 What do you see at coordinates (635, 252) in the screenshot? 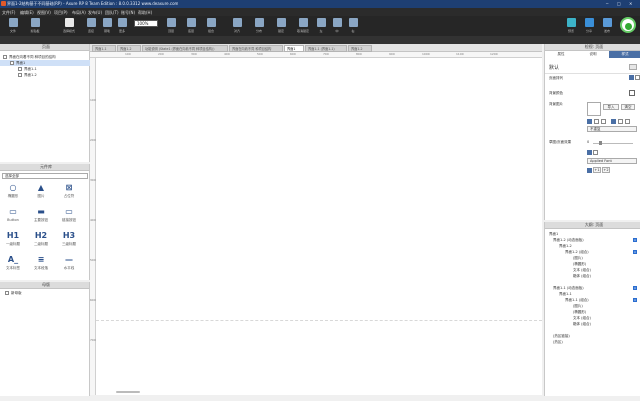
I see `interaction-icon: ×` at bounding box center [635, 252].